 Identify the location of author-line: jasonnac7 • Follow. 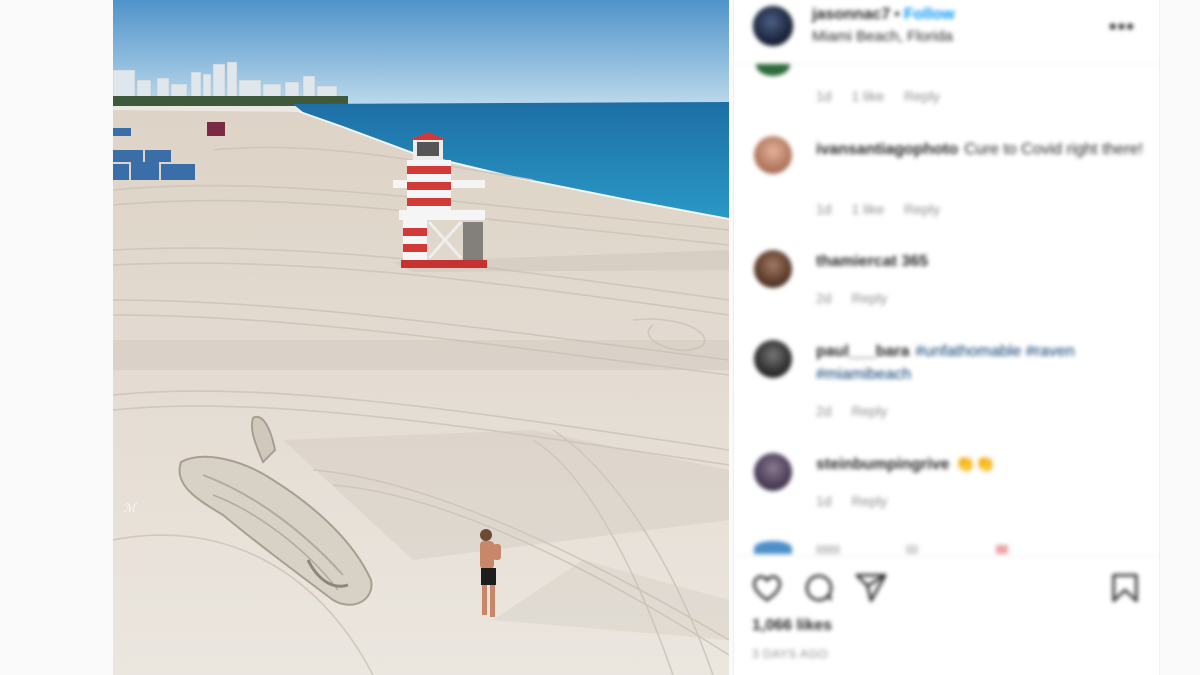
(883, 15).